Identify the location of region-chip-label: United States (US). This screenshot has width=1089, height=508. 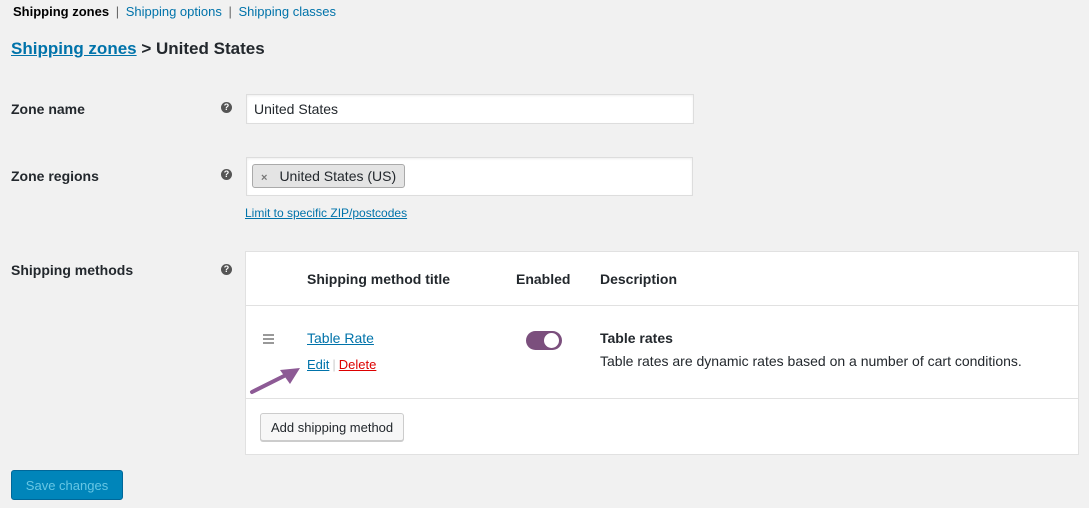
(338, 176).